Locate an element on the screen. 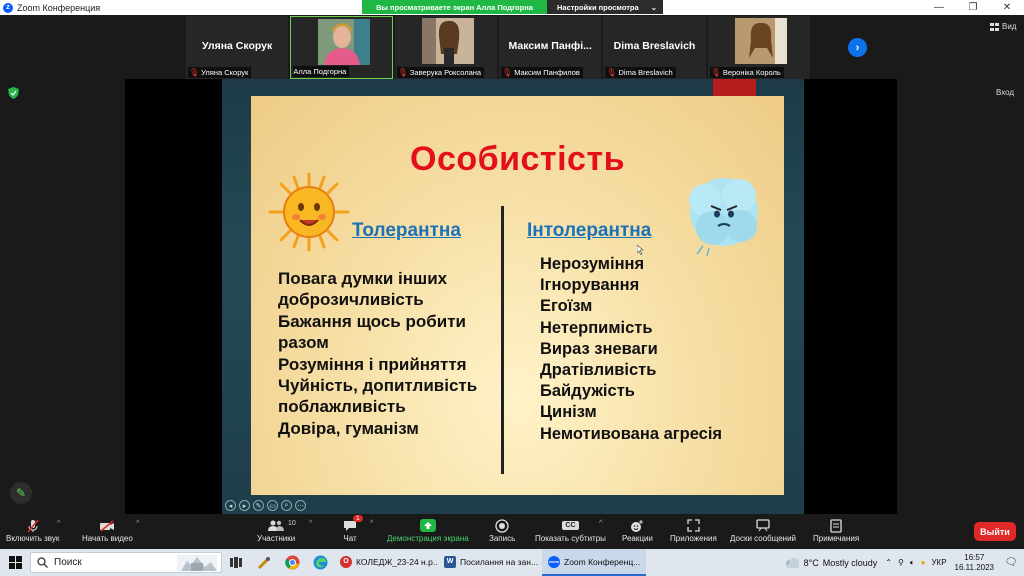 The width and height of the screenshot is (1024, 576). network-icon: ⚲ is located at coordinates (901, 562).